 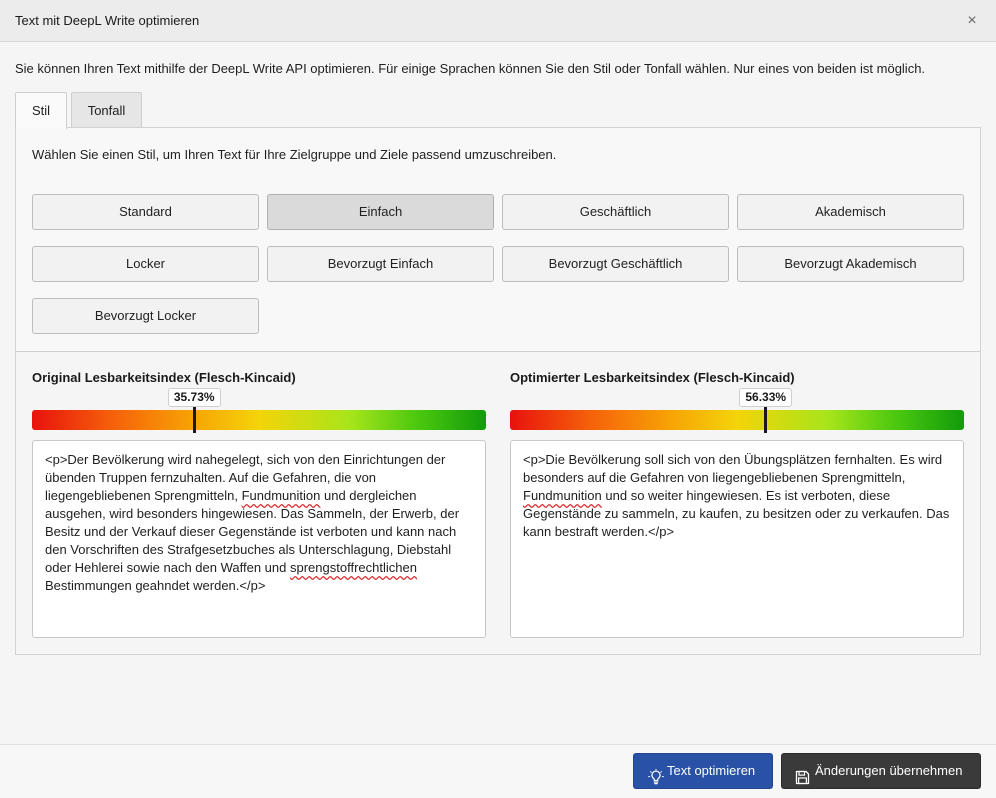 I want to click on dialog-title: Text mit DeepL Write optimieren, so click(x=107, y=20).